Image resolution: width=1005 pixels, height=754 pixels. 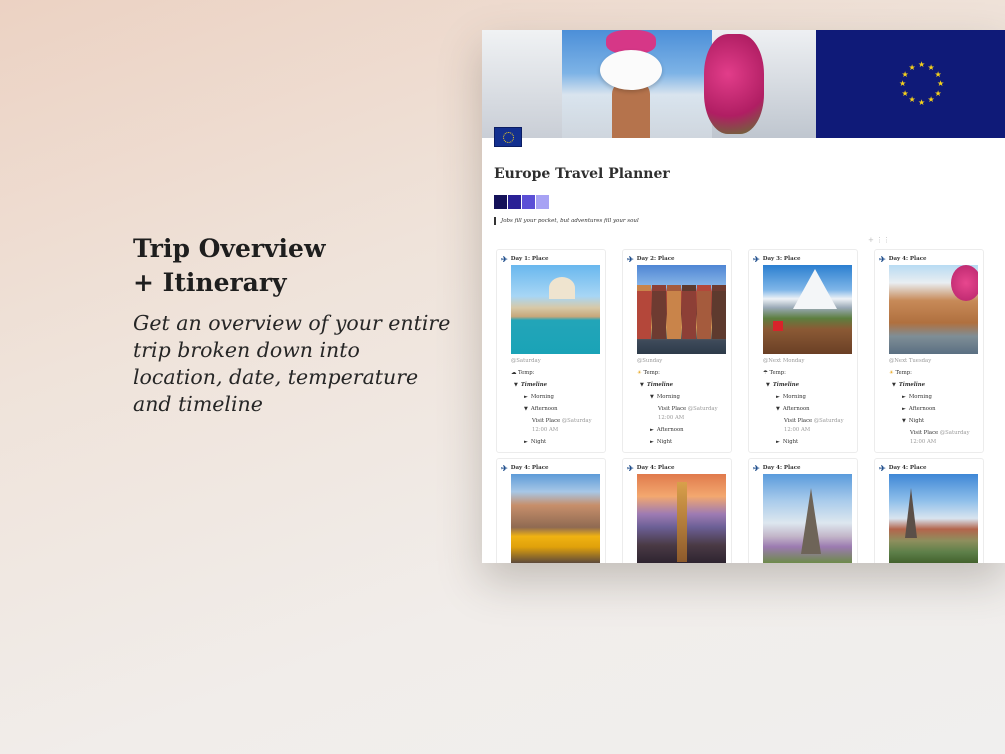 What do you see at coordinates (929, 510) in the screenshot?
I see `day-card-8: ✈ Day 4: Place` at bounding box center [929, 510].